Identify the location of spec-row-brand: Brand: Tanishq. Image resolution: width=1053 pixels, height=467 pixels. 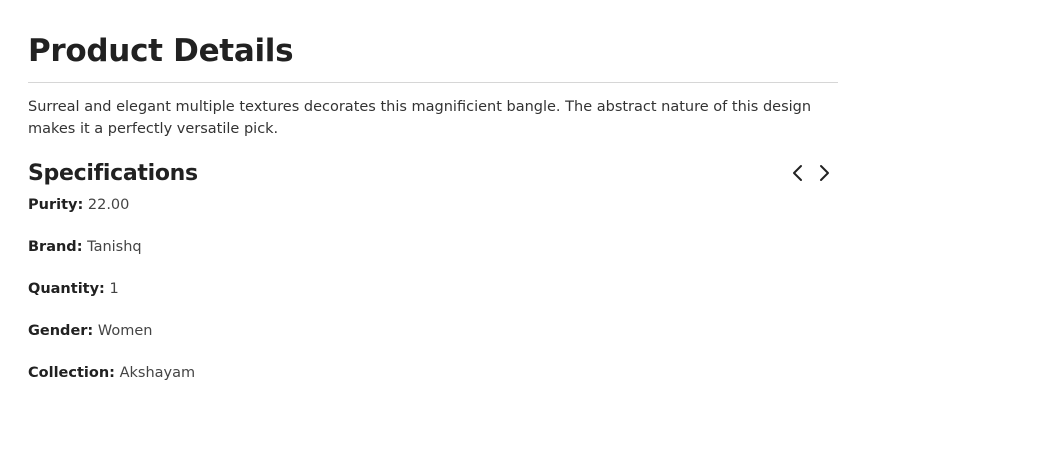
(433, 257).